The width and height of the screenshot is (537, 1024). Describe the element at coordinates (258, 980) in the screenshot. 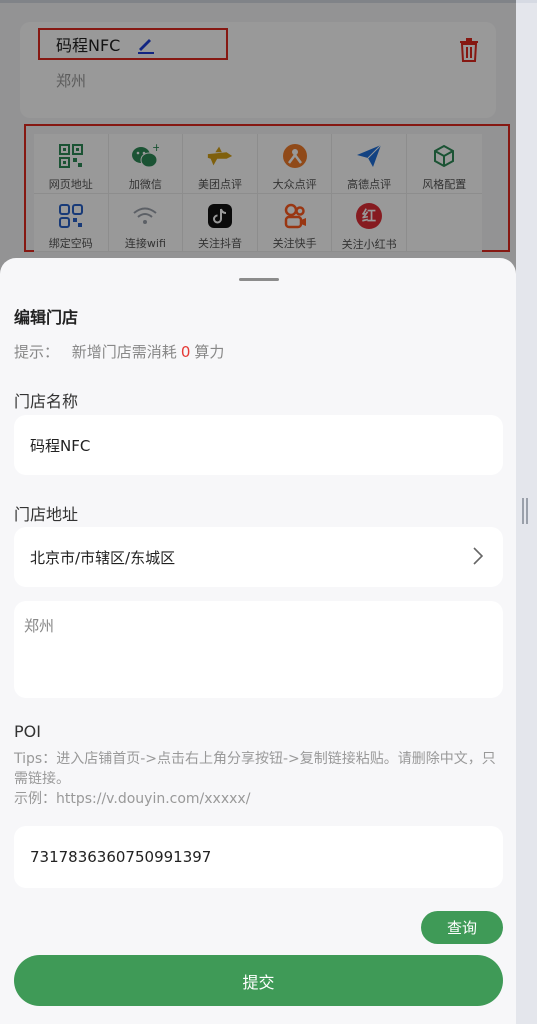

I see `submit-button: 提交` at that location.